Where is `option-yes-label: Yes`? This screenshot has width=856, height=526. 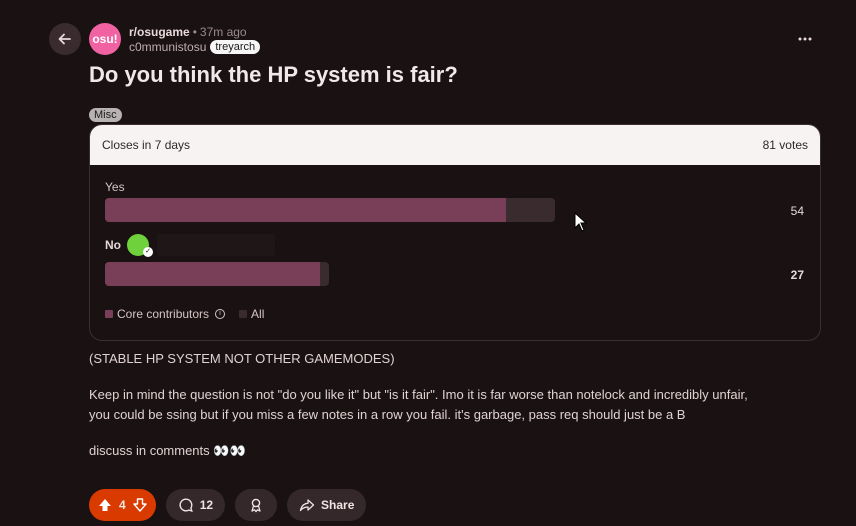
option-yes-label: Yes is located at coordinates (115, 187).